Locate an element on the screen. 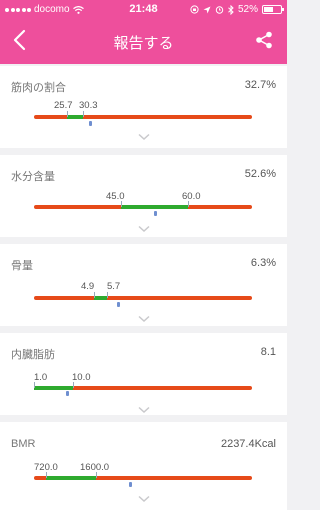 Image resolution: width=320 pixels, height=510 pixels. metric-card: 骨量 6.3% 4.9 5.7 is located at coordinates (143, 285).